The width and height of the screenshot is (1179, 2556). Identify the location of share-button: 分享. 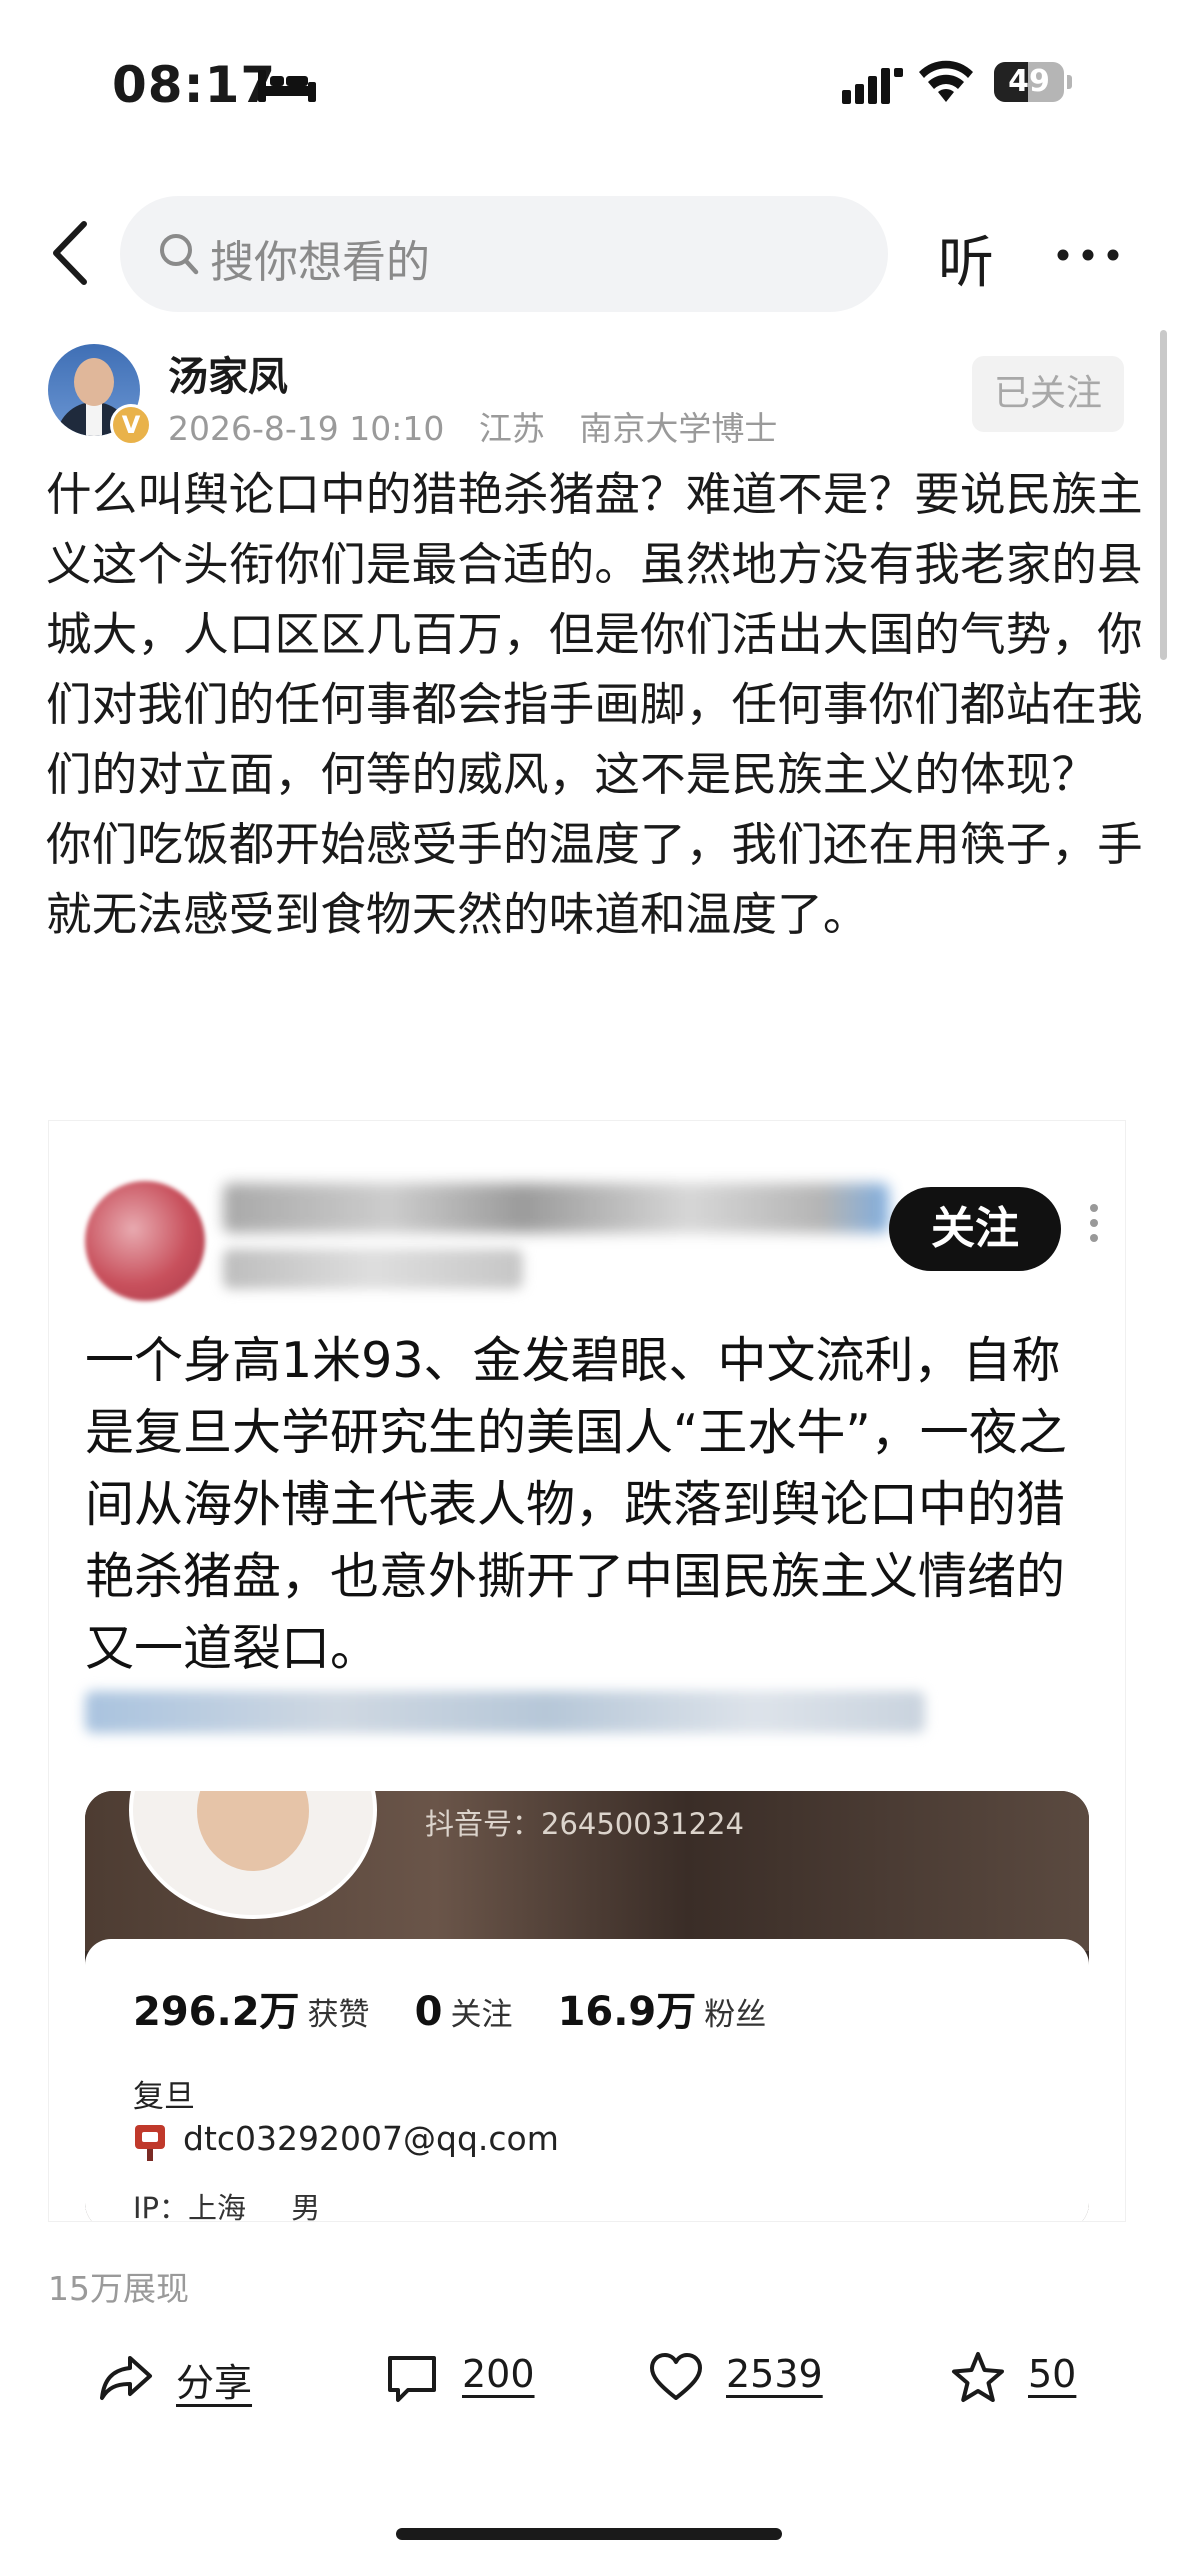
(183, 2382).